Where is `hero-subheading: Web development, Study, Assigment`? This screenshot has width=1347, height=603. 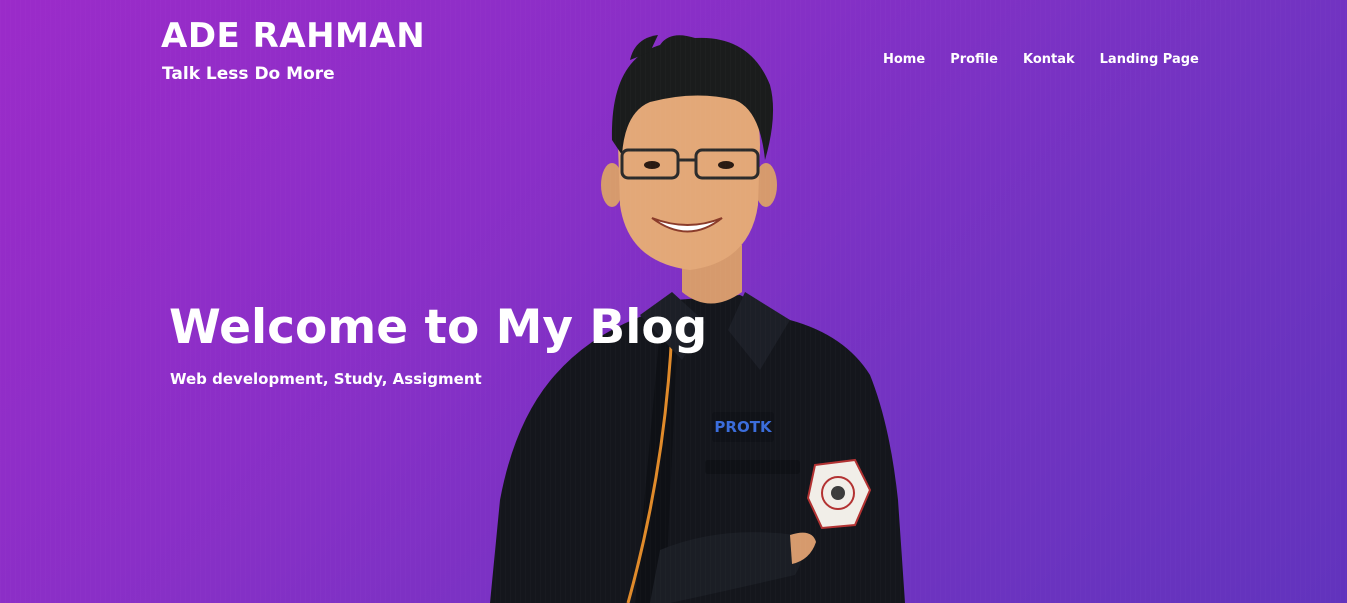
hero-subheading: Web development, Study, Assigment is located at coordinates (326, 379).